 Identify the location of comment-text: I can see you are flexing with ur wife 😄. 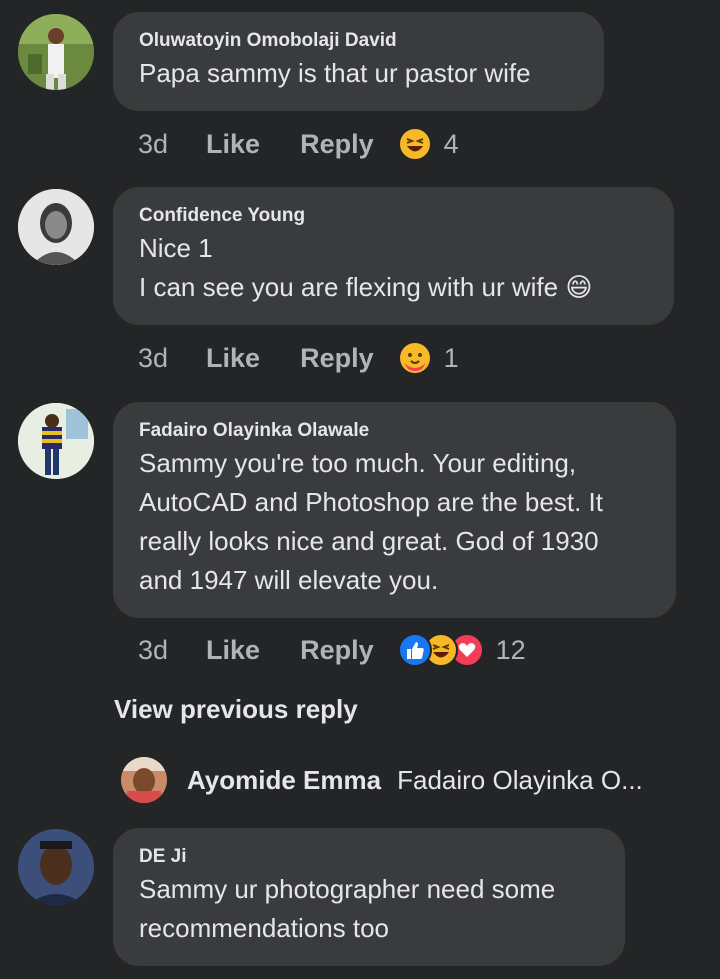
(366, 287).